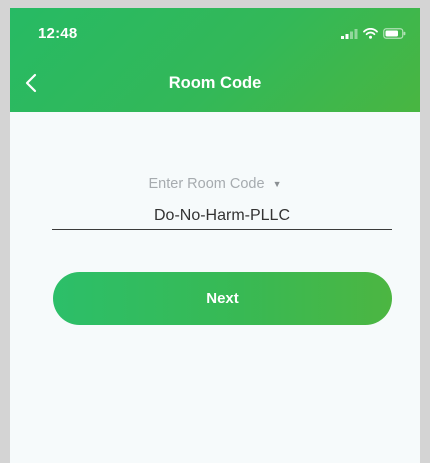  What do you see at coordinates (222, 216) in the screenshot?
I see `room-code-input` at bounding box center [222, 216].